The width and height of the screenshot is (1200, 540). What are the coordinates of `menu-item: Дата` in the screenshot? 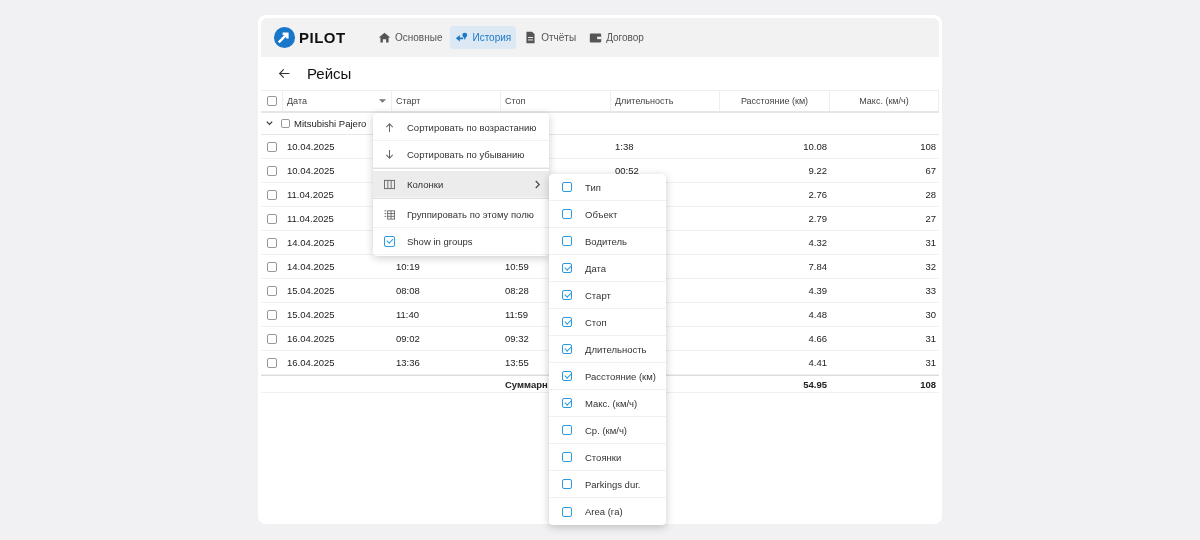 It's located at (607, 268).